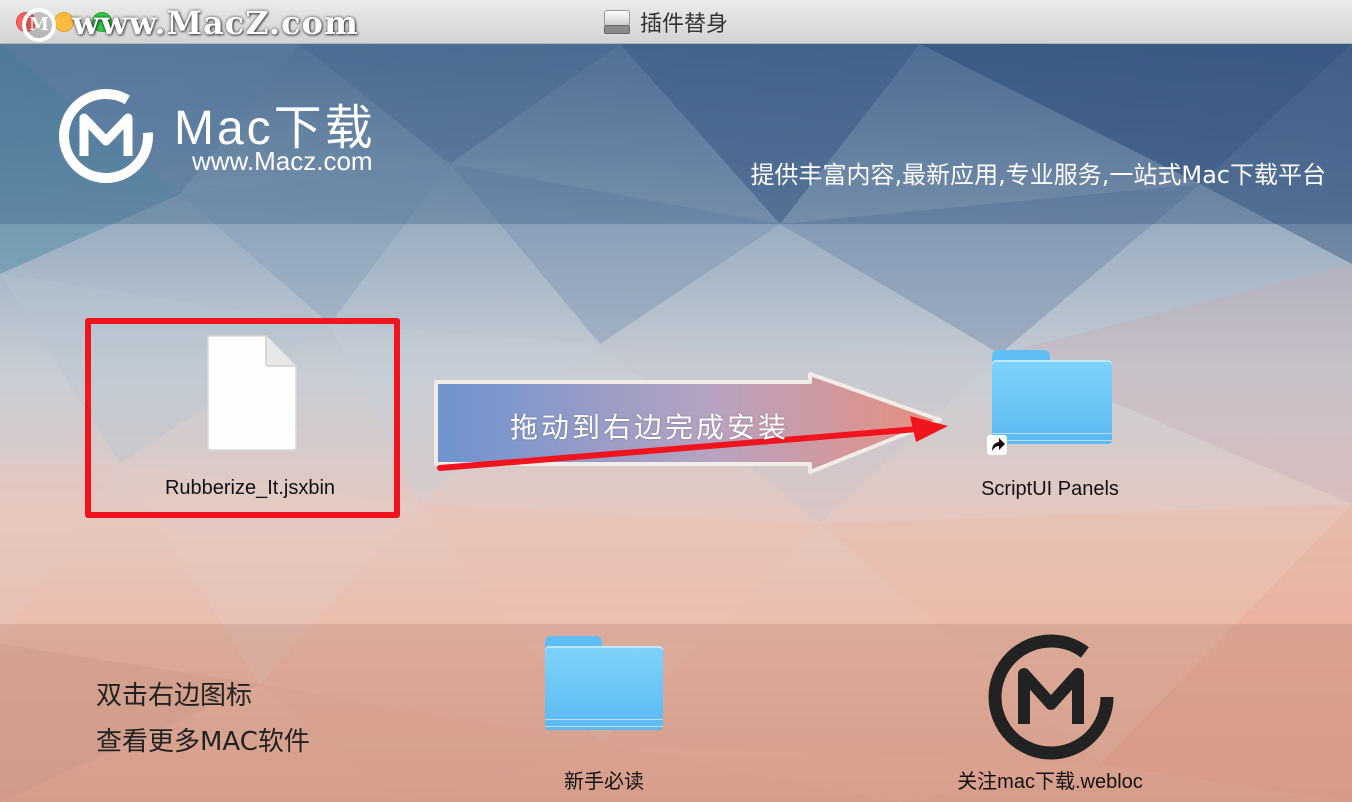 The height and width of the screenshot is (802, 1352). I want to click on alias-arrow-icon, so click(997, 445).